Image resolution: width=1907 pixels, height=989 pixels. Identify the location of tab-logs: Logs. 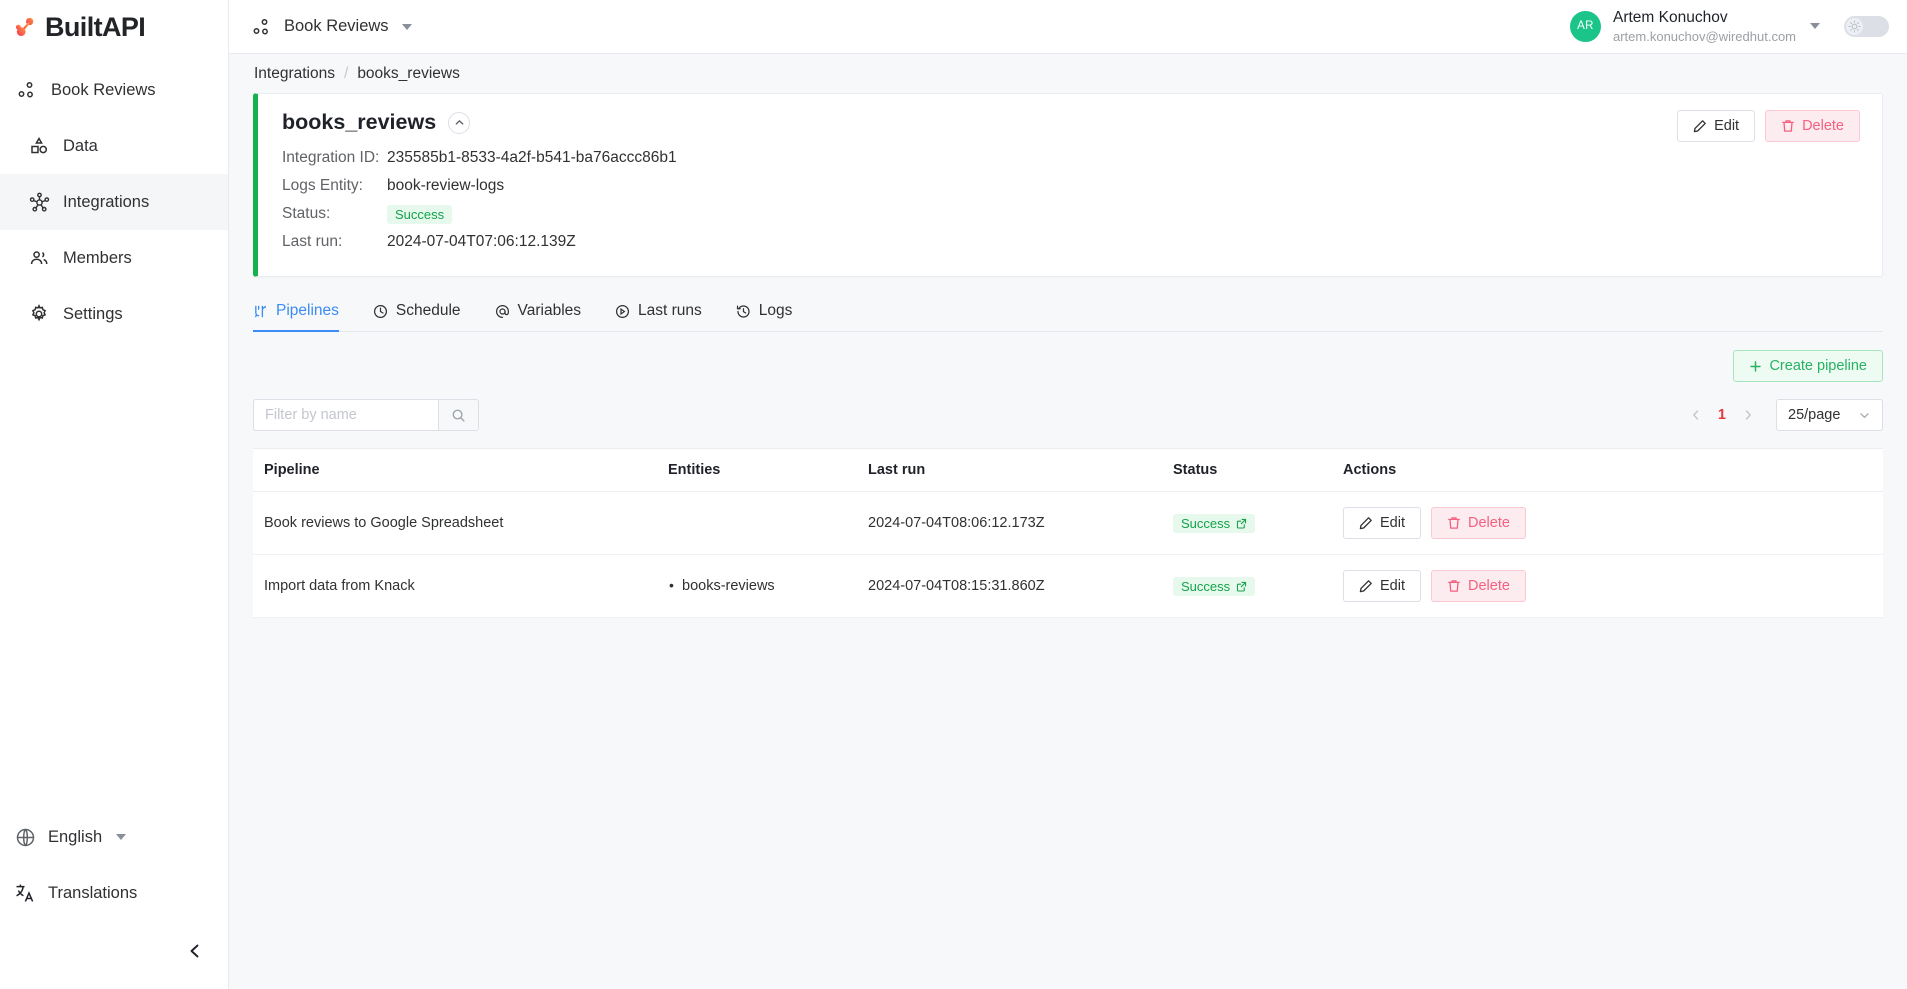
(764, 317).